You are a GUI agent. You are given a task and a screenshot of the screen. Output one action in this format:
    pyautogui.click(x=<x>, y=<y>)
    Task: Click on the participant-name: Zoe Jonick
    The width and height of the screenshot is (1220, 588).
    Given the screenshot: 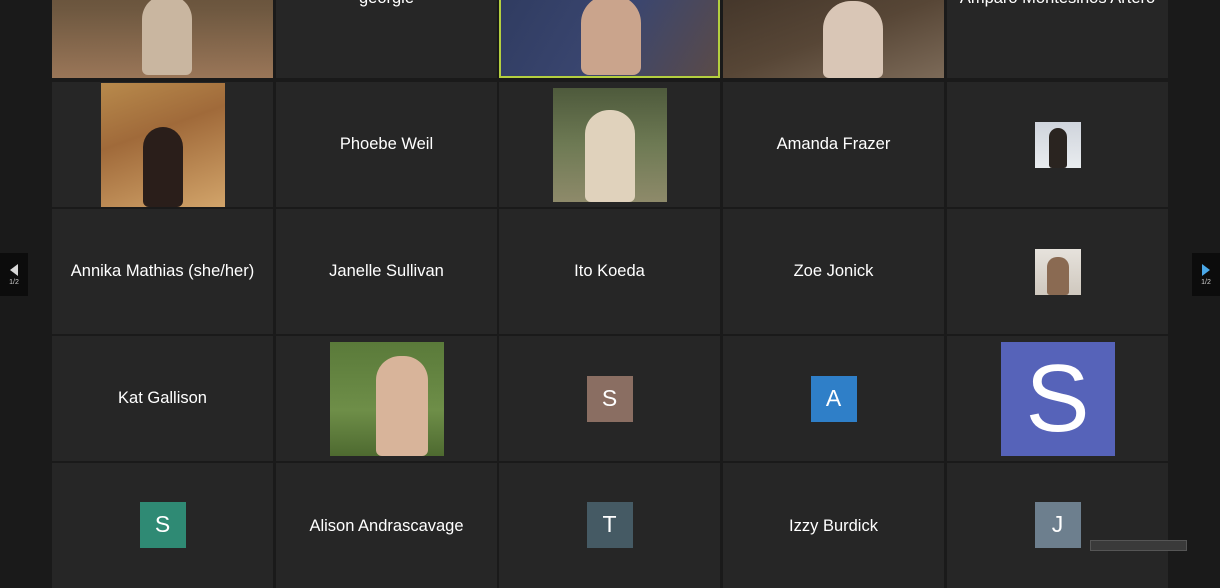 What is the action you would take?
    pyautogui.click(x=833, y=271)
    